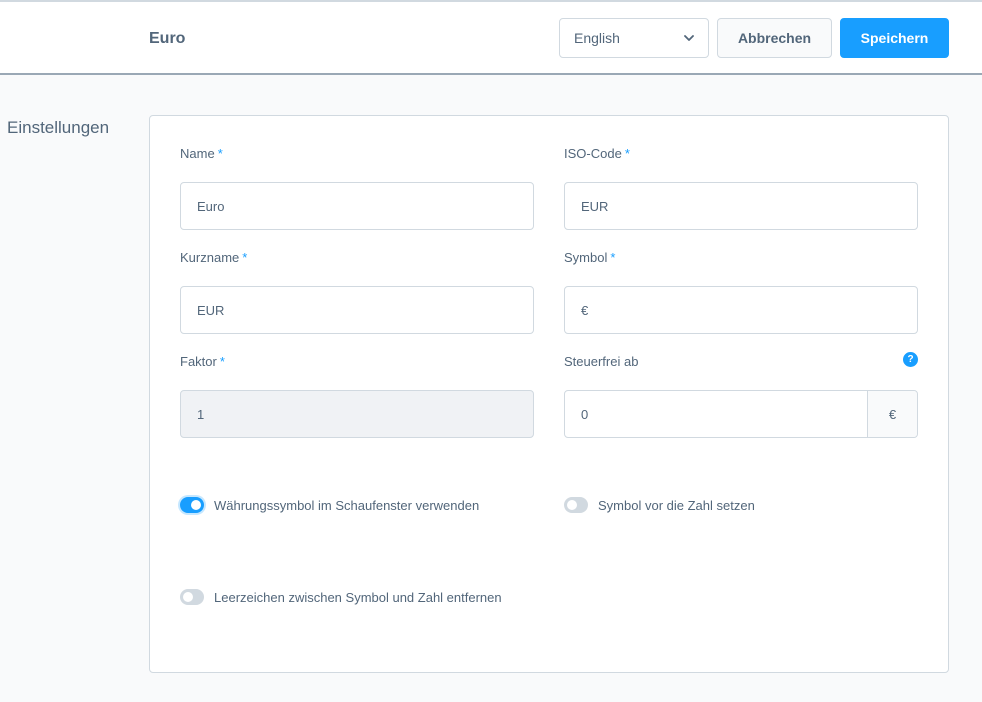  I want to click on page-title: Euro, so click(167, 38).